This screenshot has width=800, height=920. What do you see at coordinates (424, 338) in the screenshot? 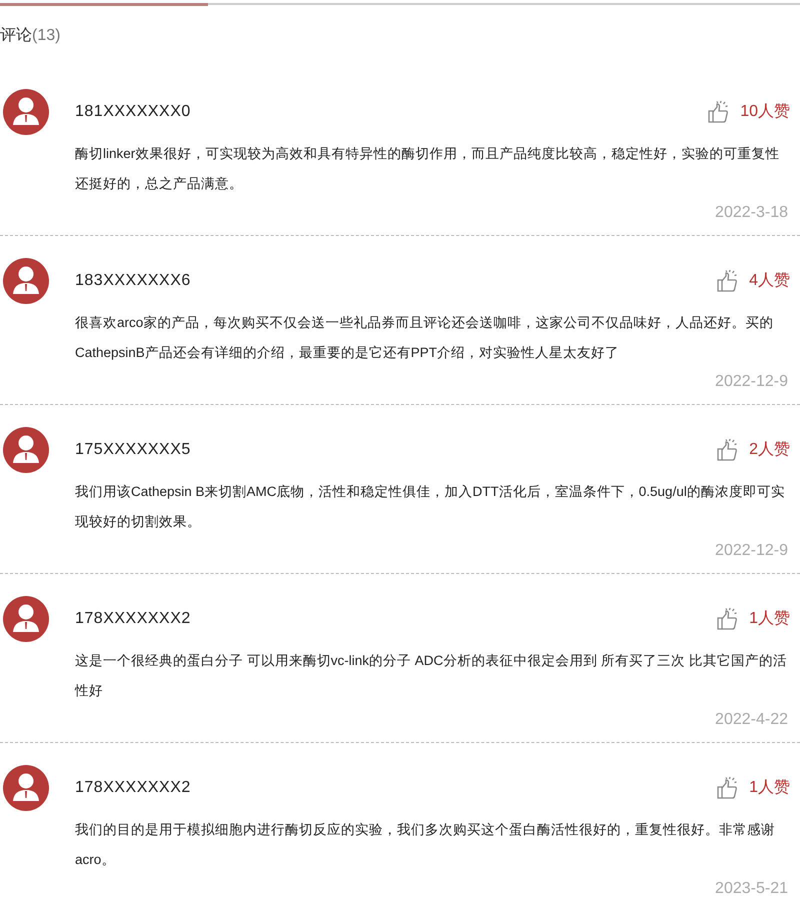
I see `comment-text: 很喜欢arco家的产品，每次购买不仅会送一些礼品券而且评论还会送咖啡，这家公司不仅品味好，人品还好。买的CathepsinB产品还会有详细的介绍，最重要的是它还有PPT介绍，对实验性人星太友好了` at bounding box center [424, 338].